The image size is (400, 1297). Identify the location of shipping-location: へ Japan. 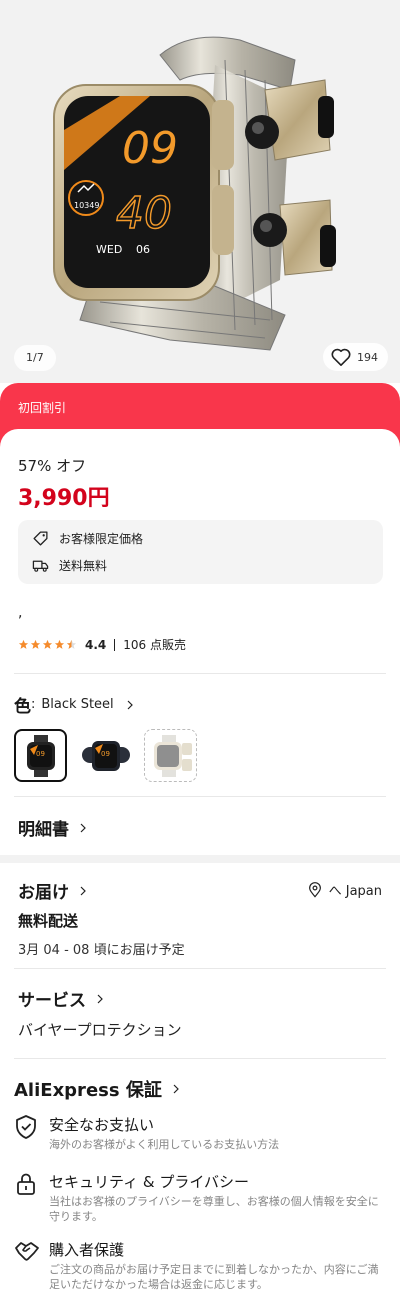
(355, 891).